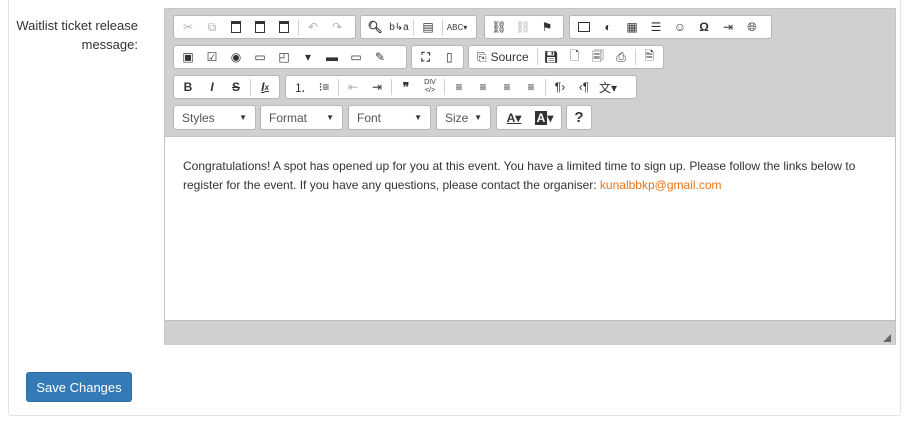 Image resolution: width=914 pixels, height=433 pixels. Describe the element at coordinates (530, 332) in the screenshot. I see `editor-status-bar` at that location.